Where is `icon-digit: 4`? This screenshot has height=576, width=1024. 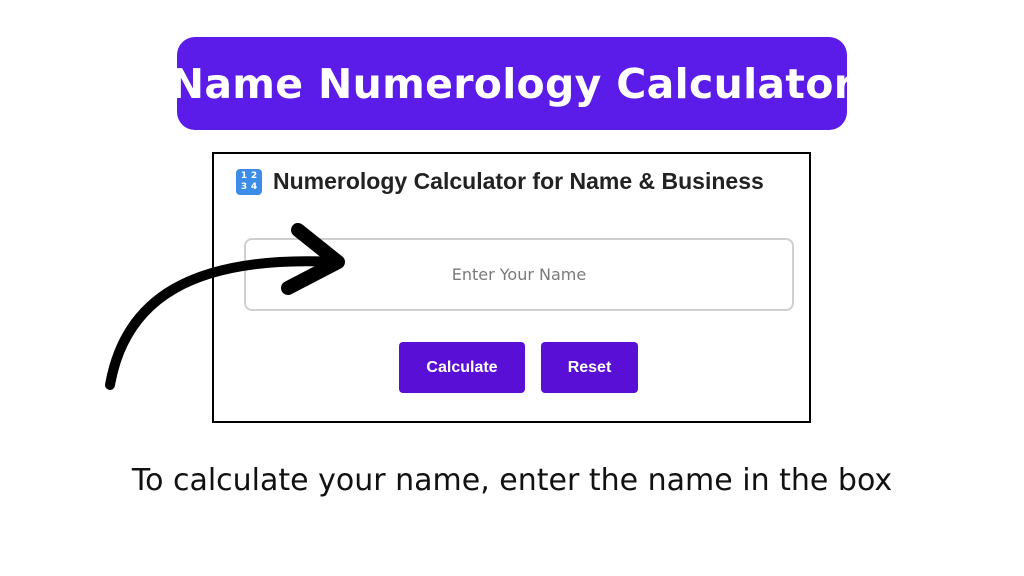 icon-digit: 4 is located at coordinates (254, 186).